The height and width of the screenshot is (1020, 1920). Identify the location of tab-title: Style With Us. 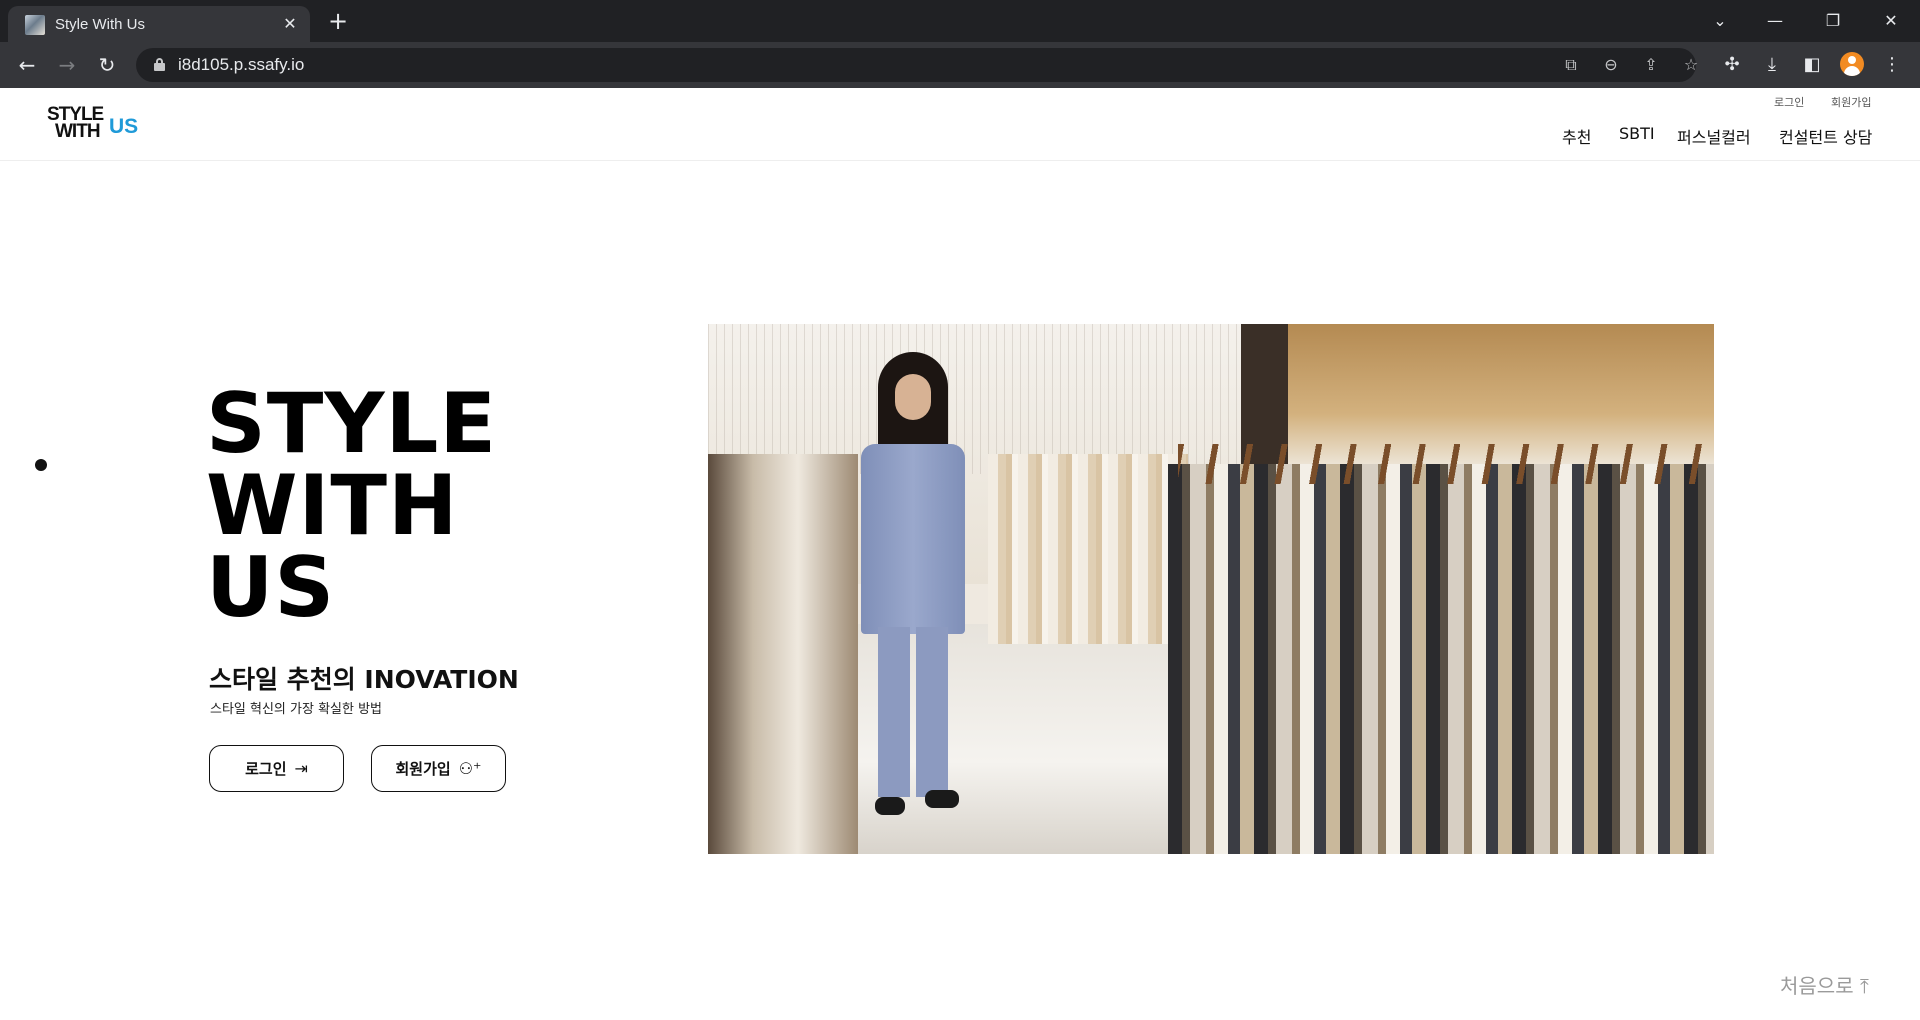
(100, 24).